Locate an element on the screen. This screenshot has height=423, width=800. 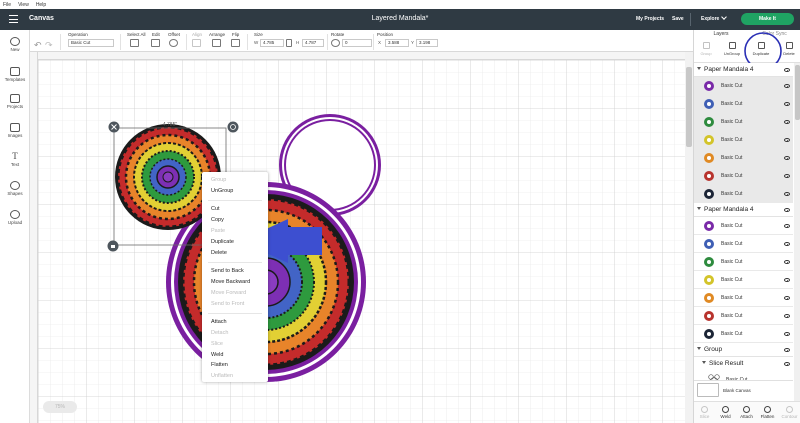
ungroup-button: UnGroup is located at coordinates (732, 49).